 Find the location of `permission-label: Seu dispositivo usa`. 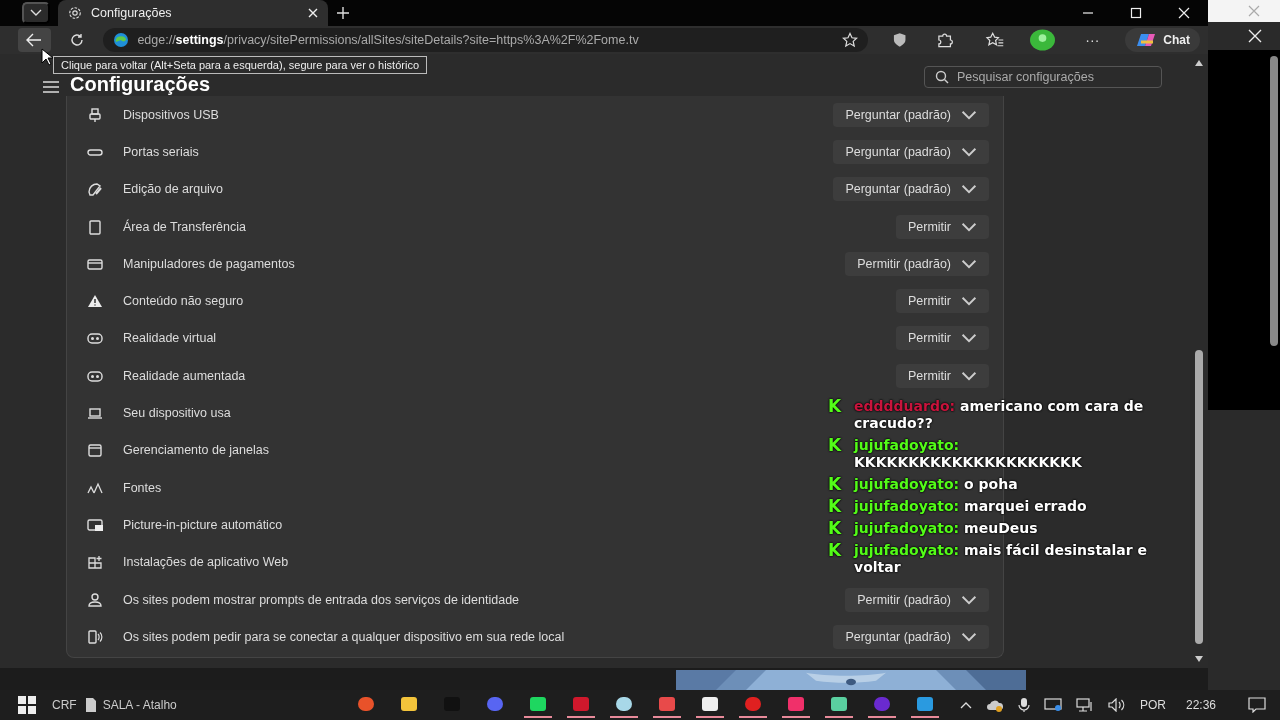

permission-label: Seu dispositivo usa is located at coordinates (177, 413).